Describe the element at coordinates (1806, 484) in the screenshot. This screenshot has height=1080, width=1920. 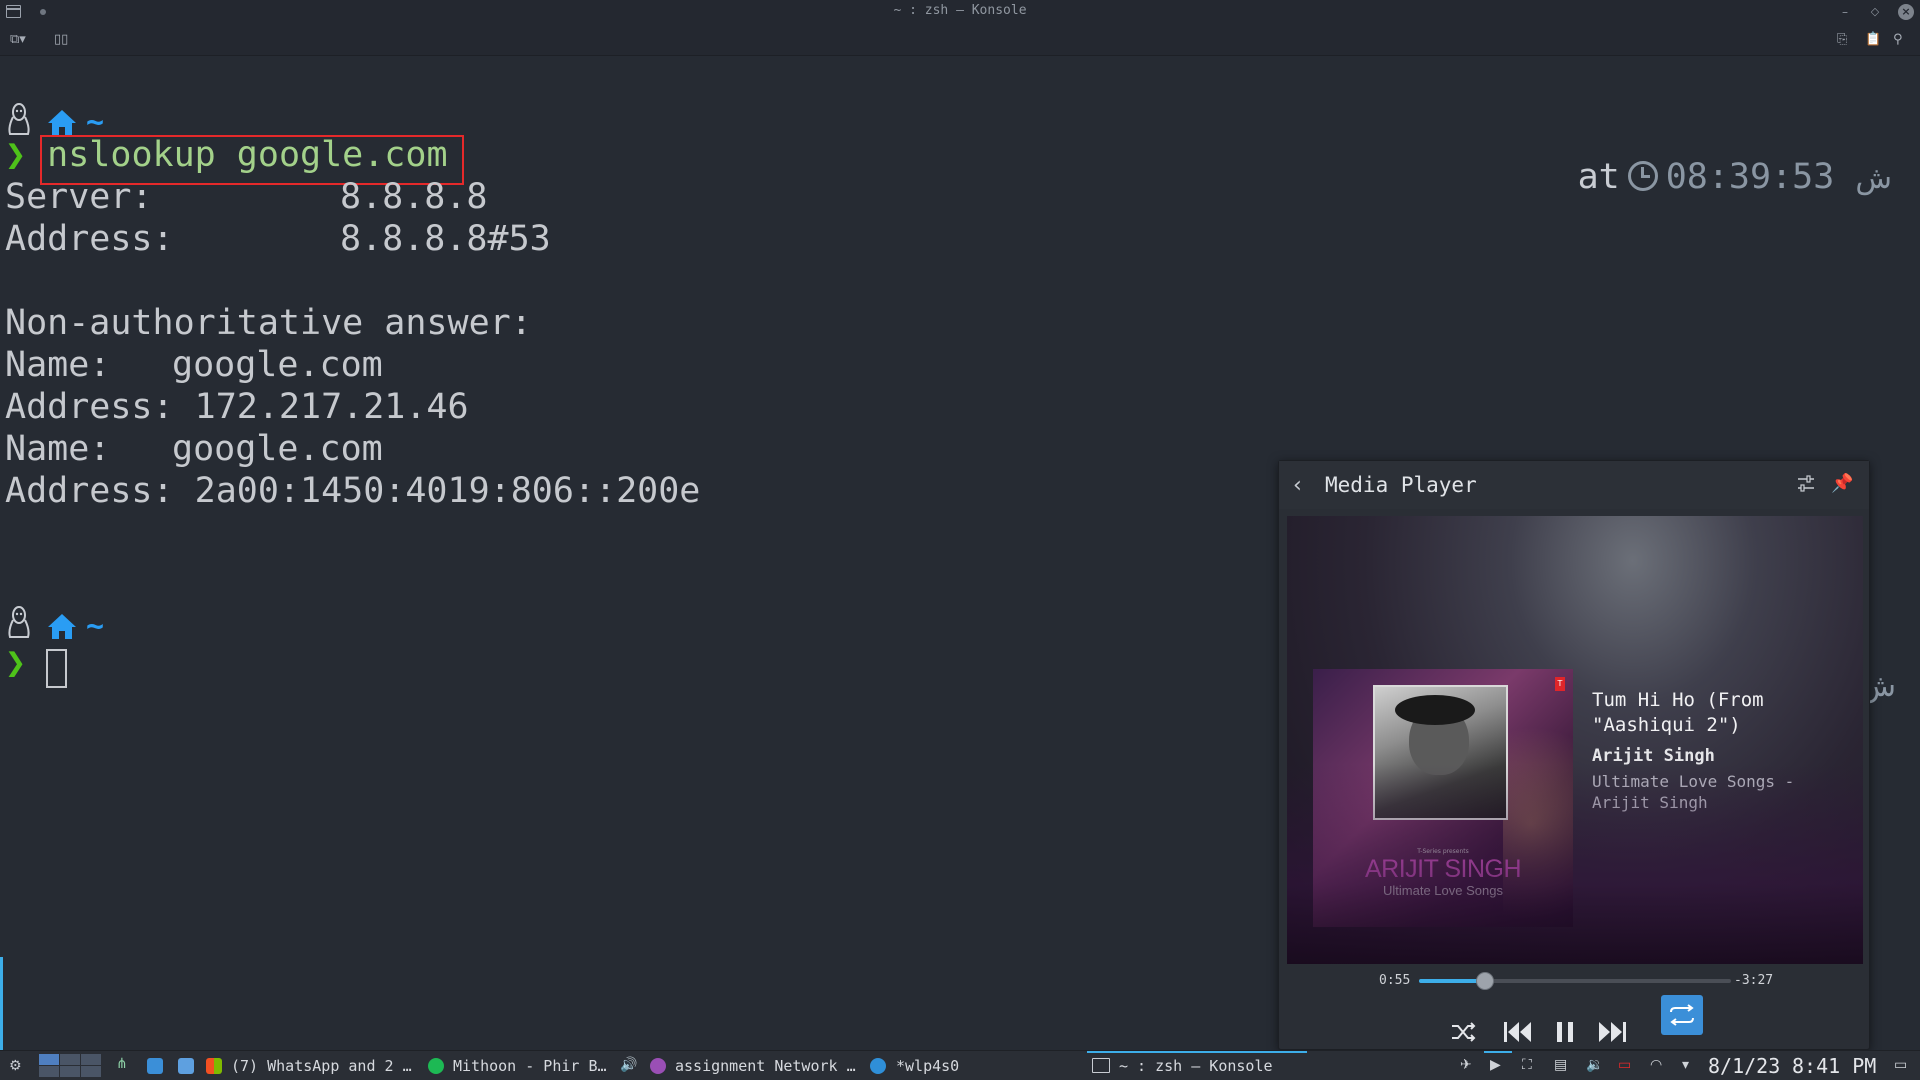
I see `configure-icon` at that location.